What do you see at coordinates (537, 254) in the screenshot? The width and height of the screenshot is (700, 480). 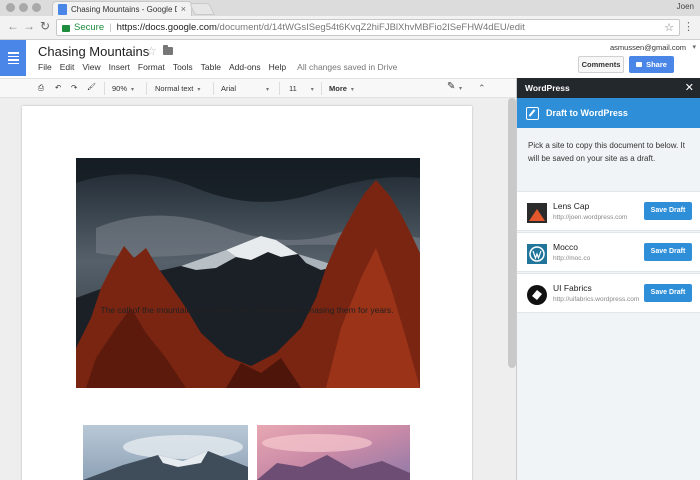 I see `wordpress-logo-icon` at bounding box center [537, 254].